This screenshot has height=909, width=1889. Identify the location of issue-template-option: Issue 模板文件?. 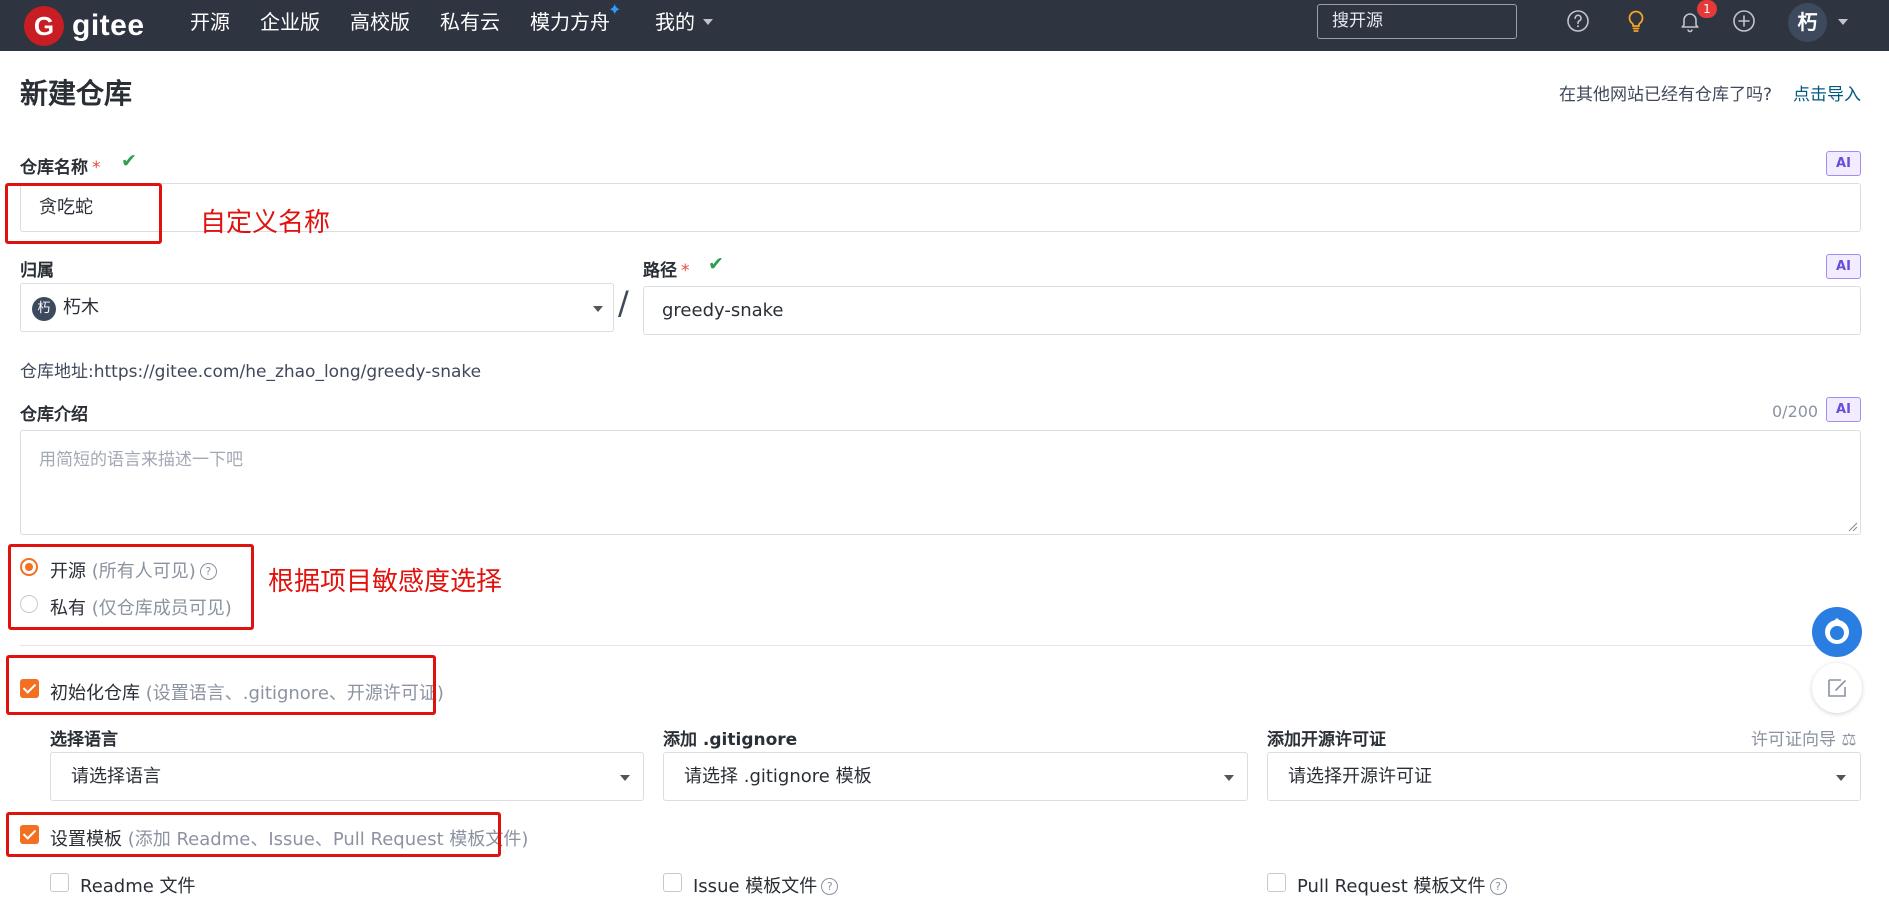
(766, 885).